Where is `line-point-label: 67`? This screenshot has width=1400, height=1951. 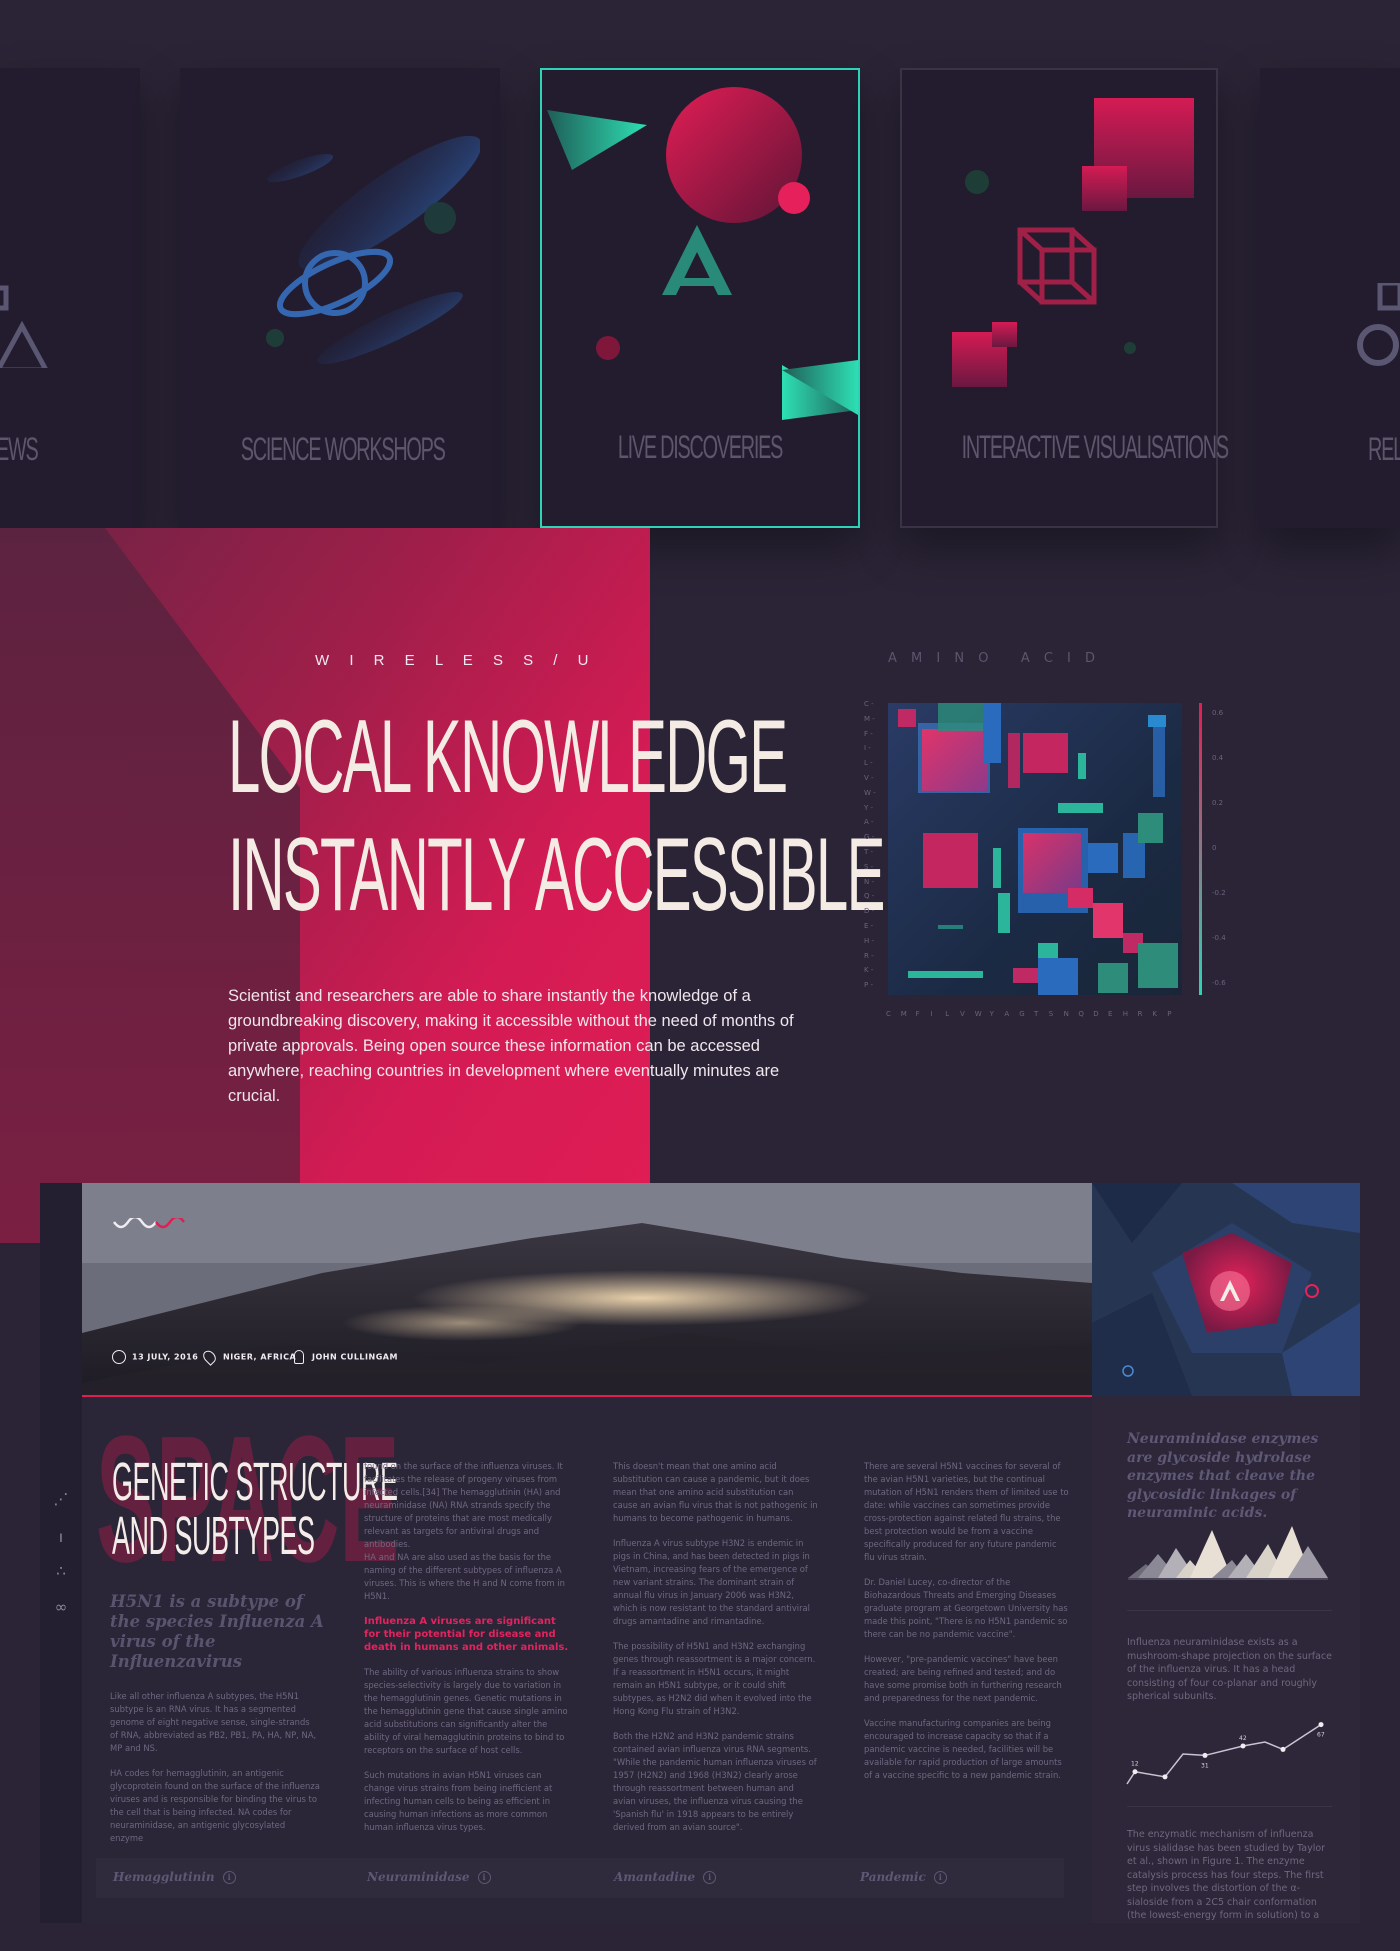
line-point-label: 67 is located at coordinates (1321, 1735).